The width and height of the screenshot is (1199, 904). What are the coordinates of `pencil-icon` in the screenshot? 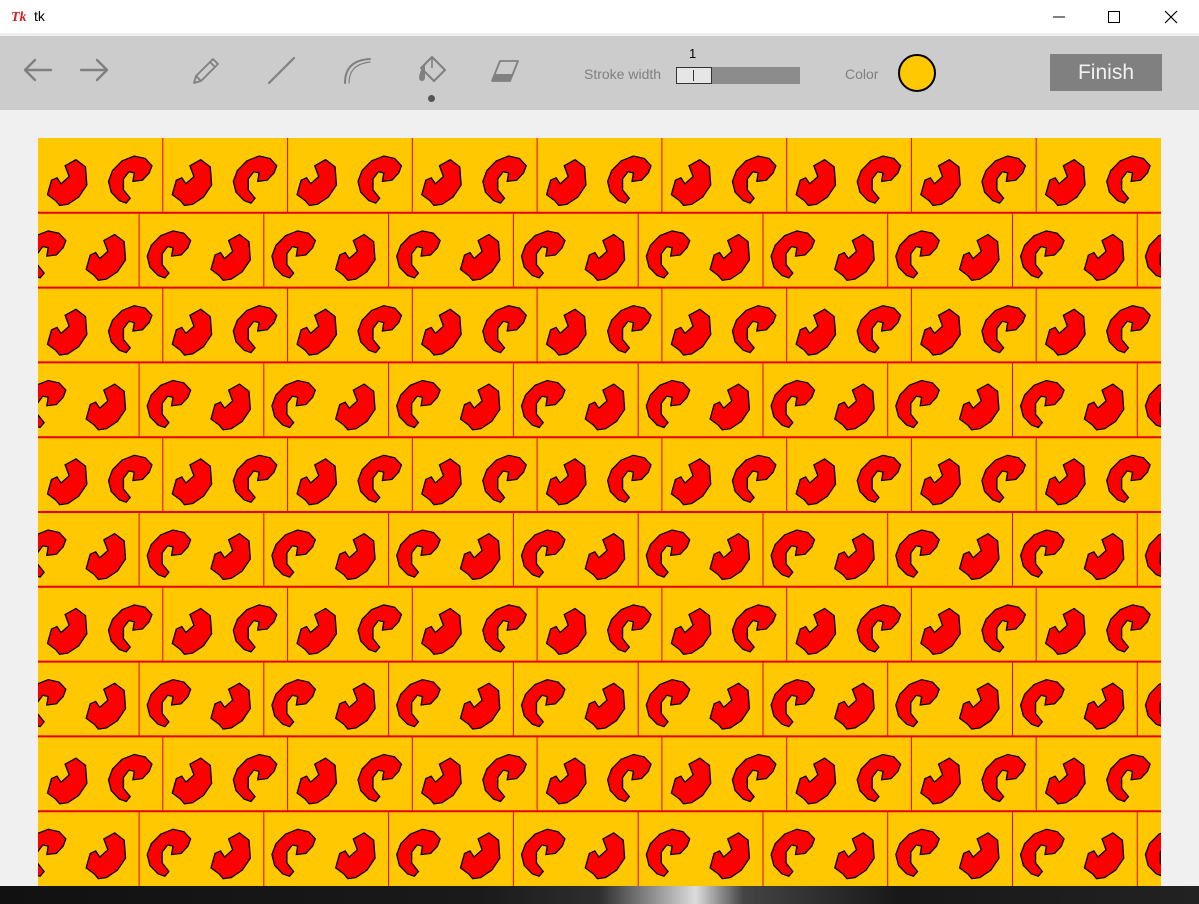 It's located at (206, 71).